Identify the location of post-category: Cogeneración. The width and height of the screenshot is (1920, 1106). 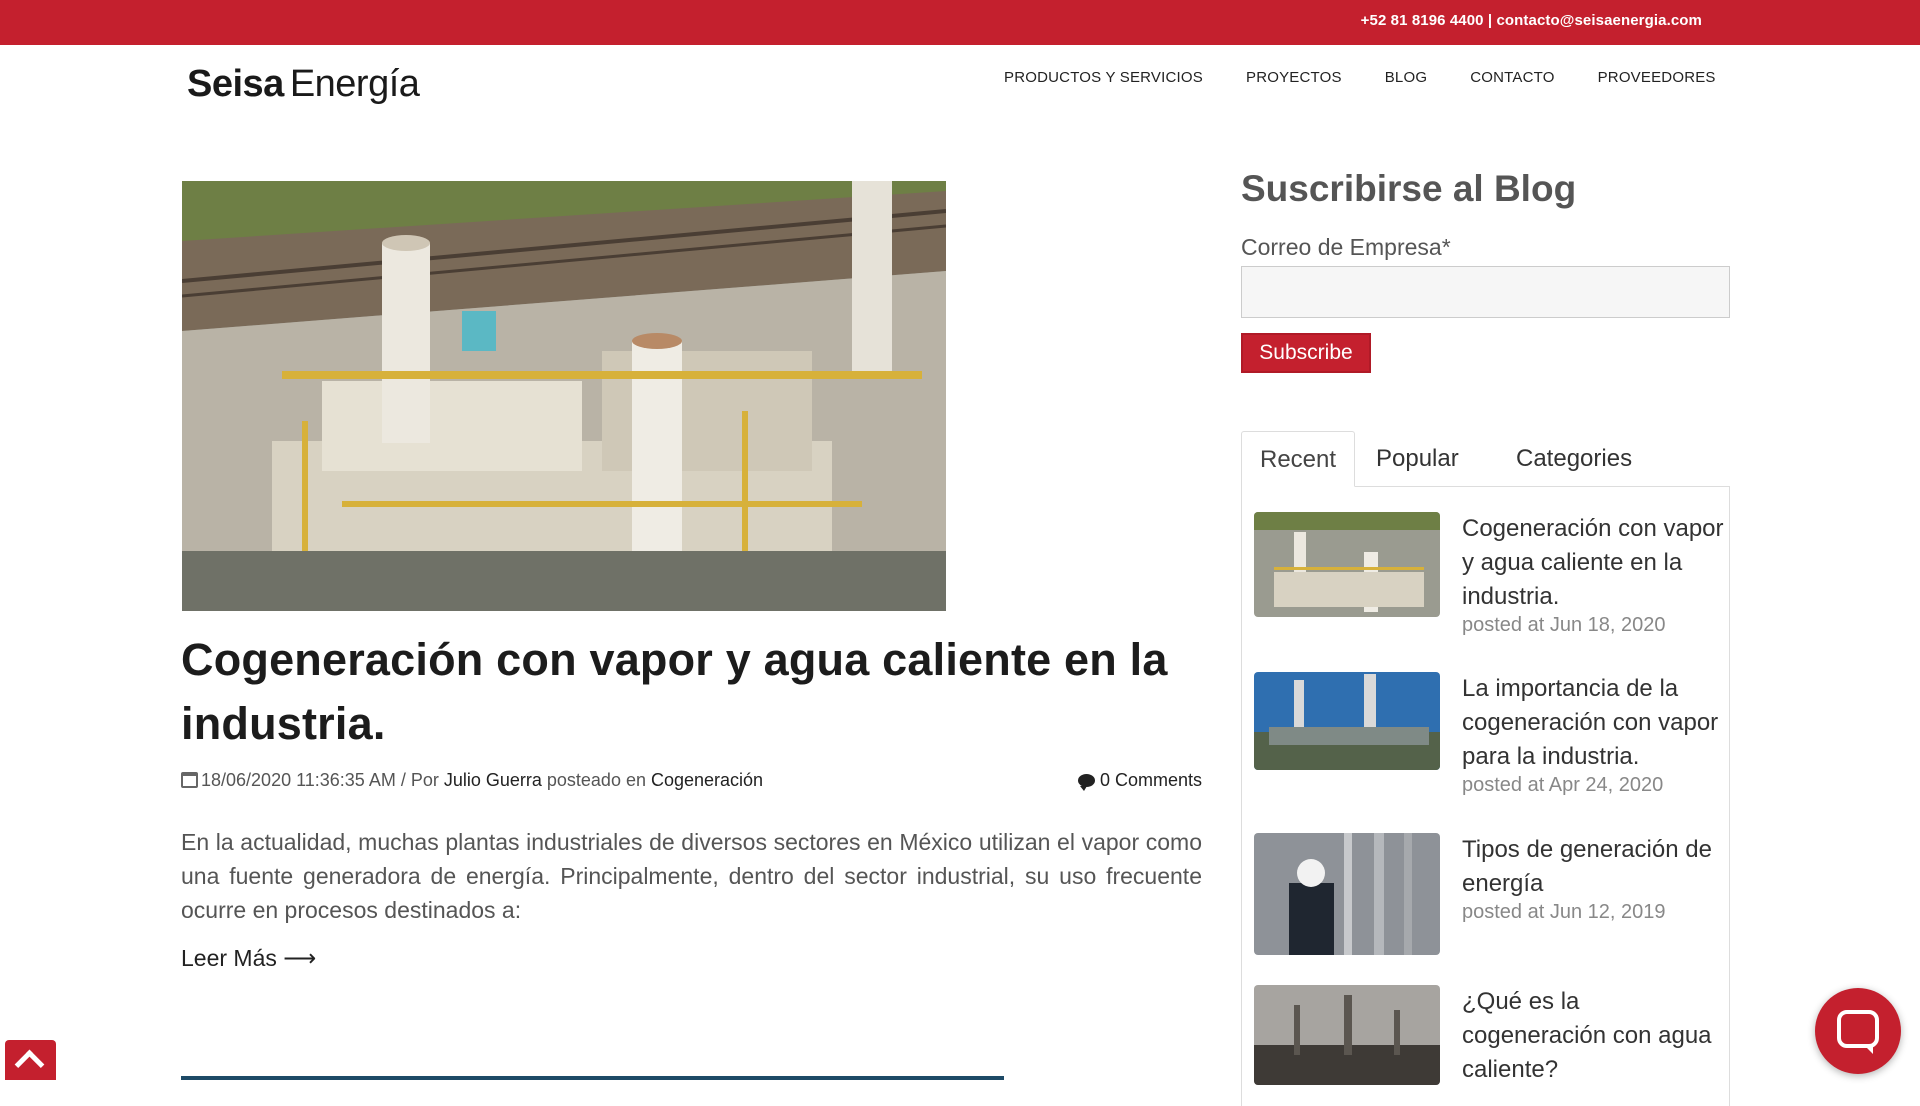
(707, 780).